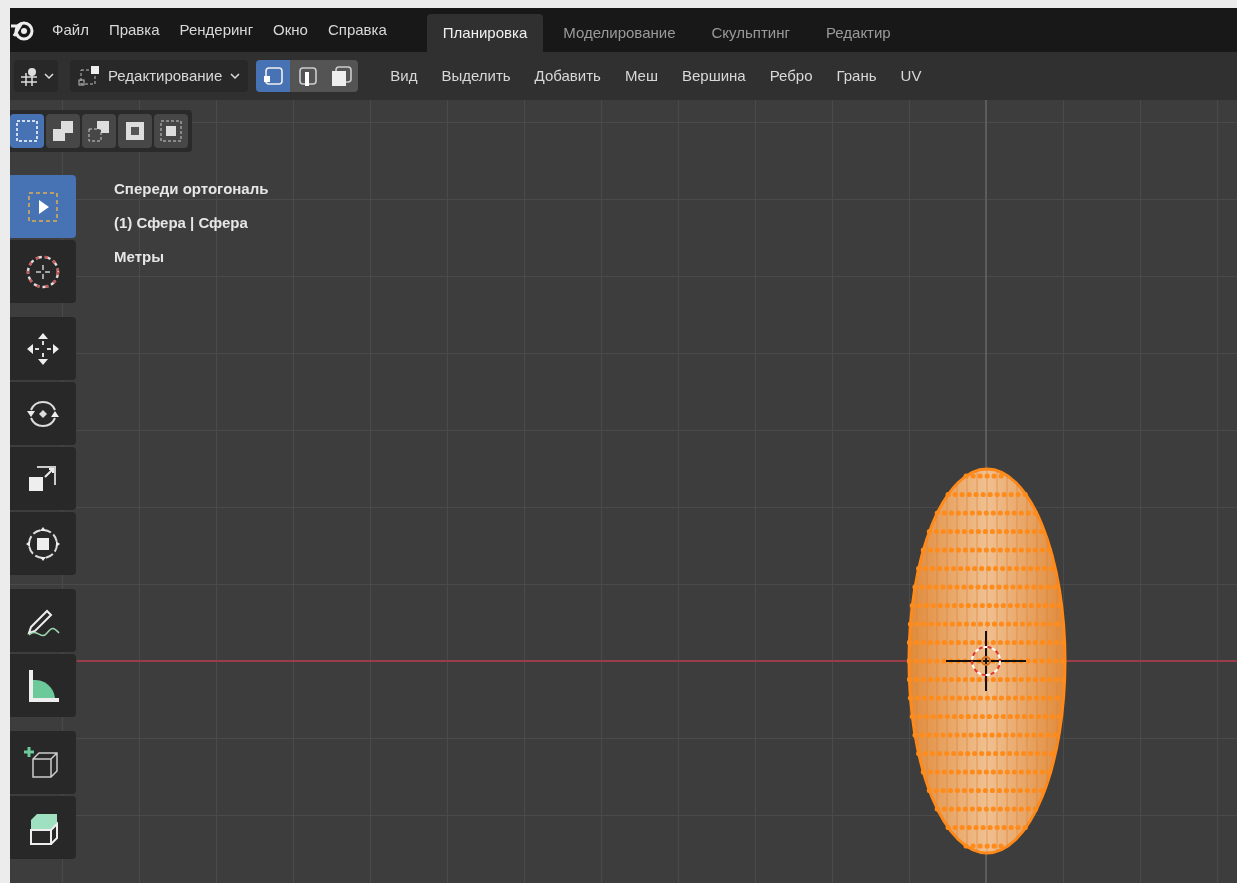 This screenshot has height=883, width=1237. What do you see at coordinates (986, 661) in the screenshot?
I see `3d-cursor-icon` at bounding box center [986, 661].